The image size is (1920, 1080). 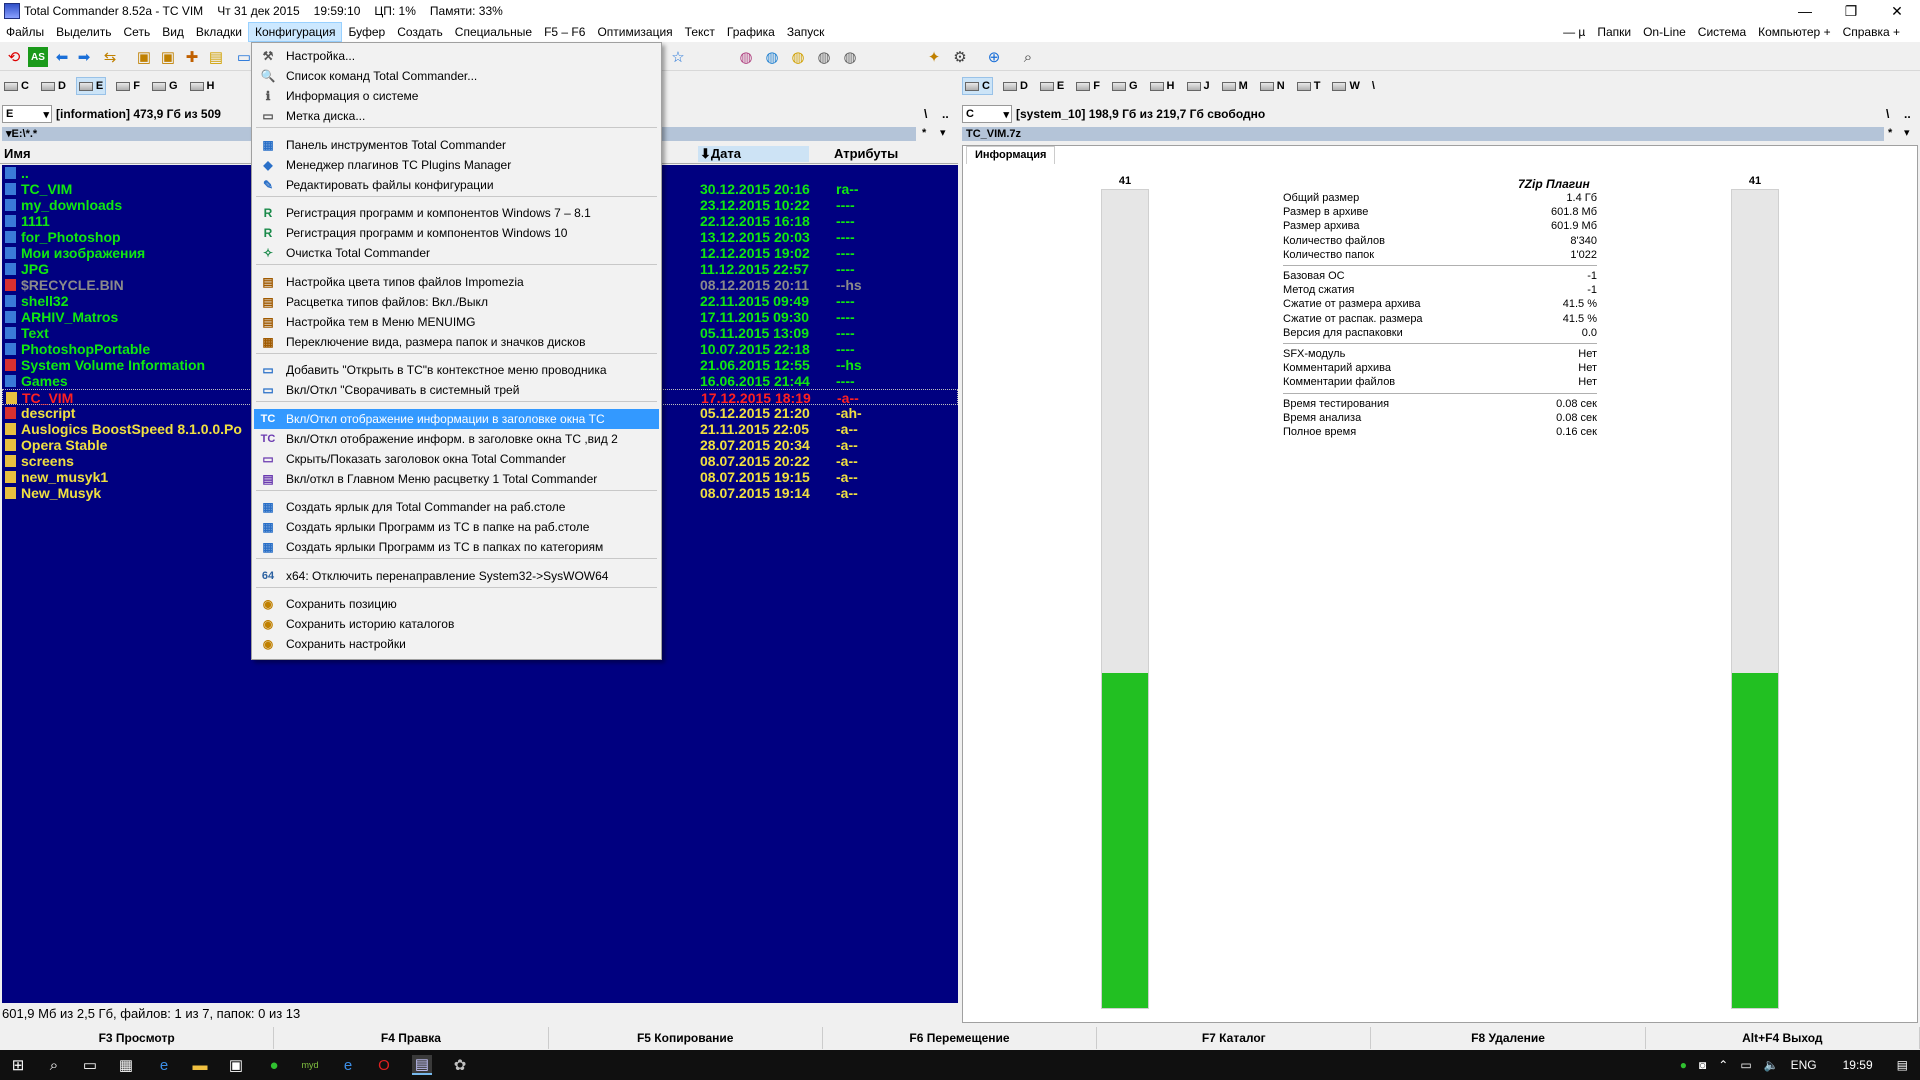 What do you see at coordinates (27, 114) in the screenshot?
I see `left-drive-select: E ▾` at bounding box center [27, 114].